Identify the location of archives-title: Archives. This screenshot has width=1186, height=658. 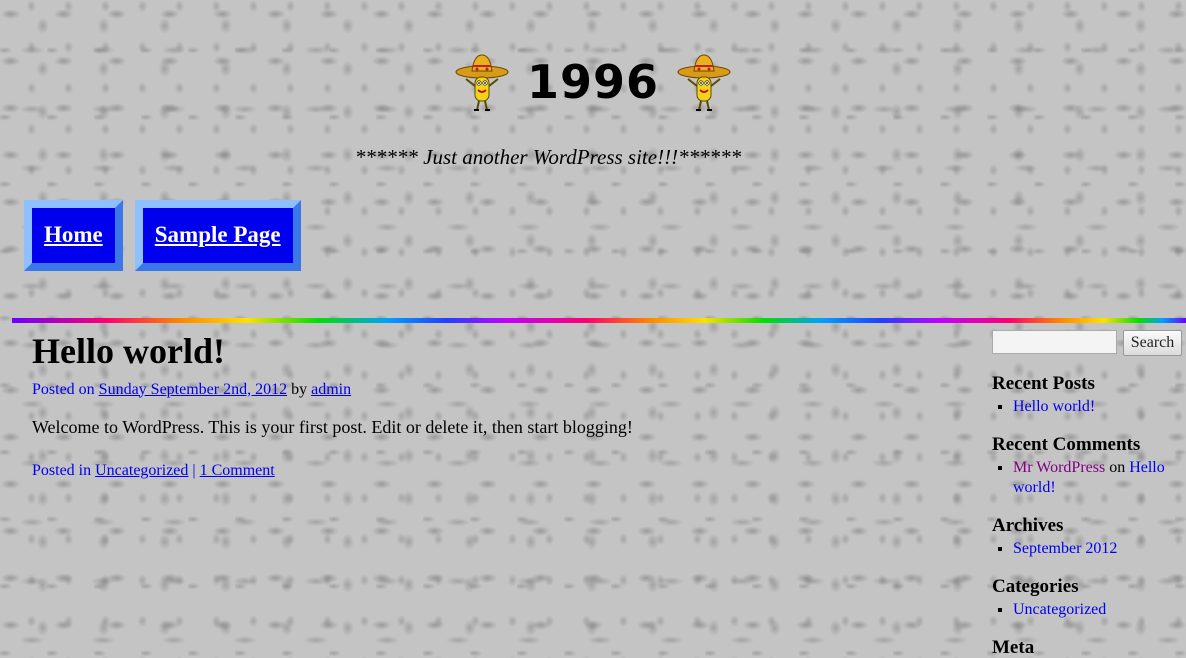
(1028, 525).